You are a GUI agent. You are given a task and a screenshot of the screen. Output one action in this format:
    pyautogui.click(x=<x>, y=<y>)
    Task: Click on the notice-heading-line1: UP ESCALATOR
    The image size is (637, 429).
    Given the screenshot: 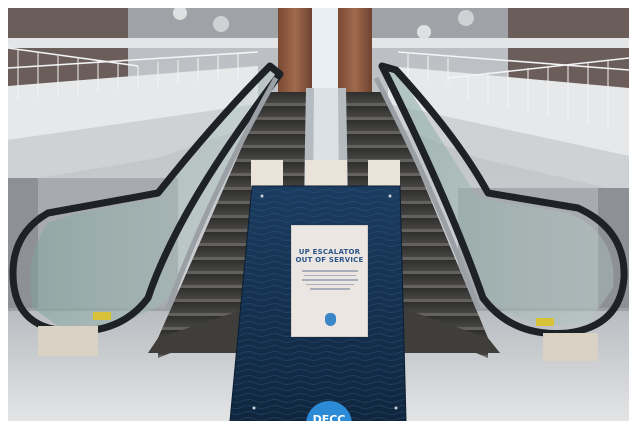 What is the action you would take?
    pyautogui.click(x=329, y=252)
    